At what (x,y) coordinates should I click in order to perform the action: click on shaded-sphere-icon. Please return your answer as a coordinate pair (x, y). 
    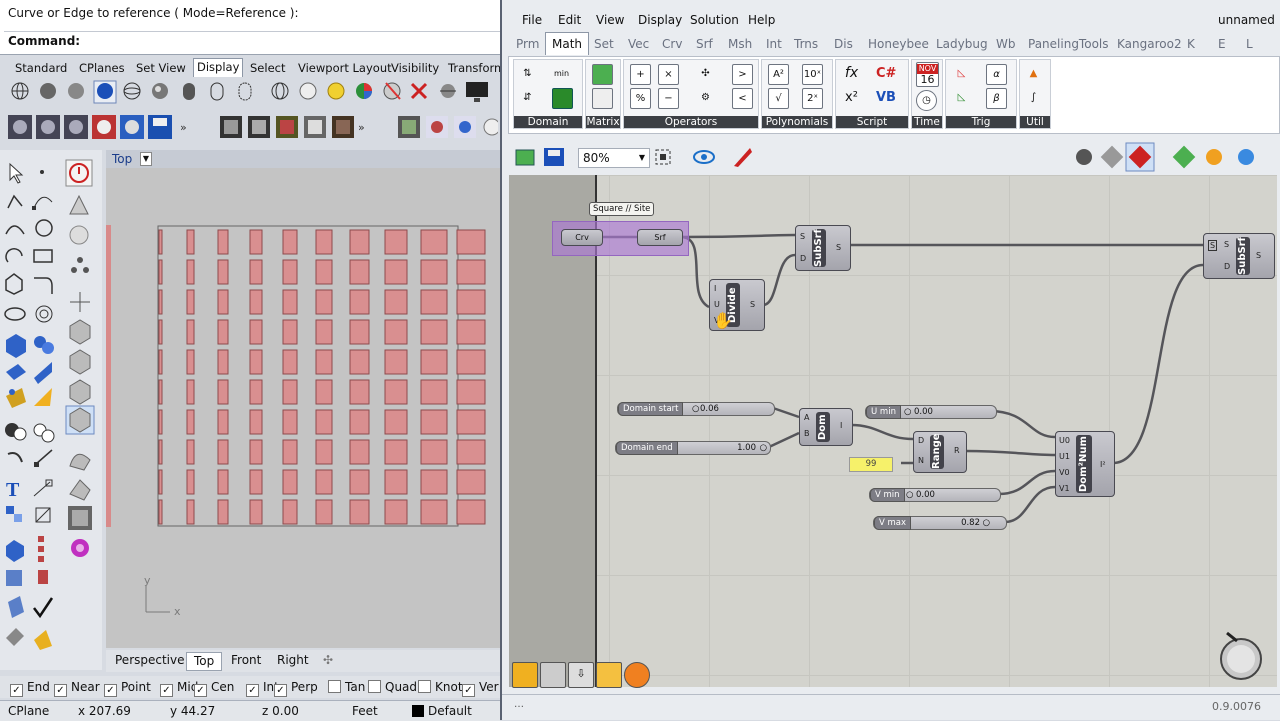
    Looking at the image, I should click on (48, 91).